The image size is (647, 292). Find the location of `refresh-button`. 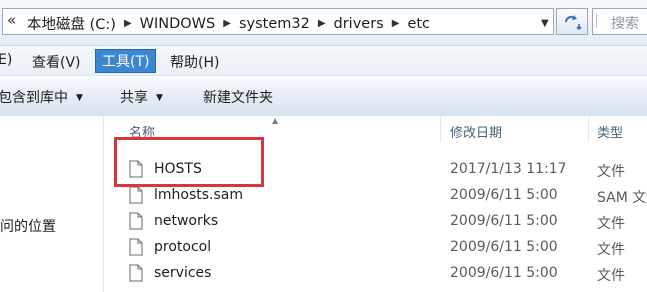

refresh-button is located at coordinates (572, 21).